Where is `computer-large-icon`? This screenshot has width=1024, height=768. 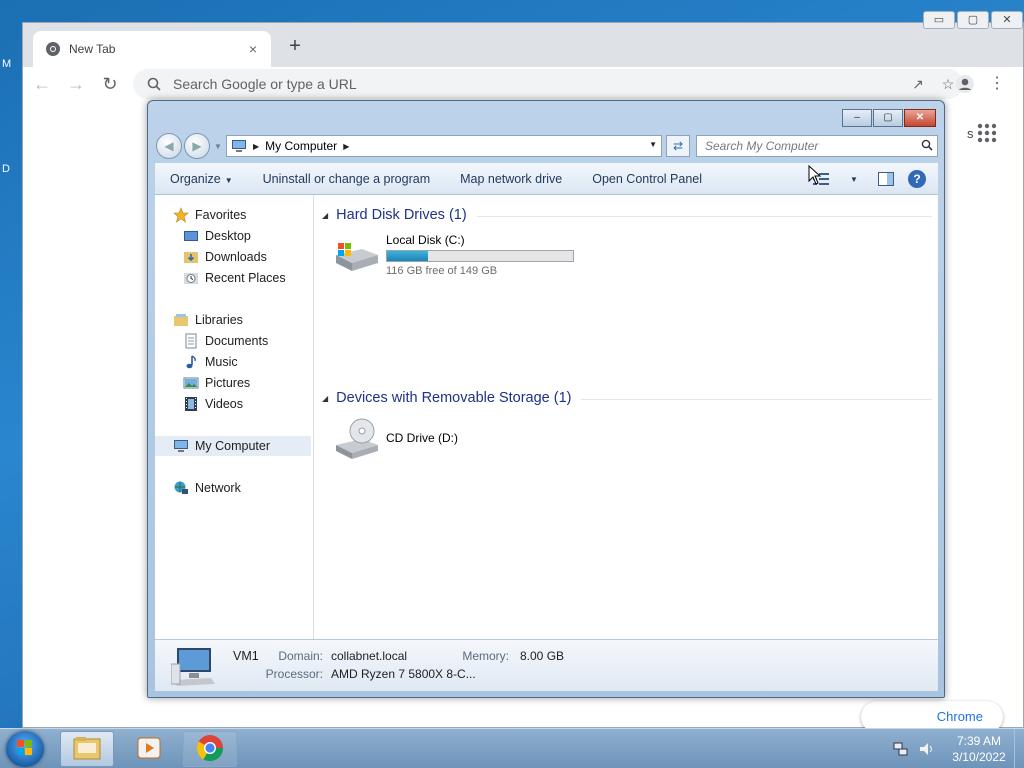
computer-large-icon is located at coordinates (193, 667).